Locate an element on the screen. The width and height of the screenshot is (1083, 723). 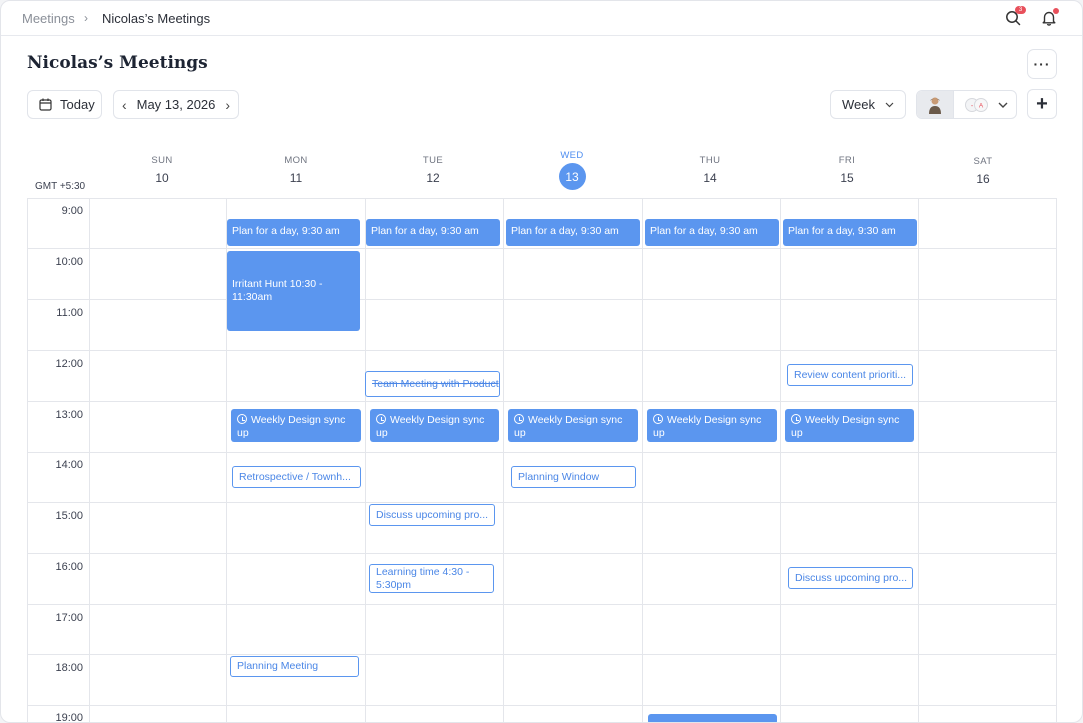
chevron-left-icon: ‹ is located at coordinates (124, 105).